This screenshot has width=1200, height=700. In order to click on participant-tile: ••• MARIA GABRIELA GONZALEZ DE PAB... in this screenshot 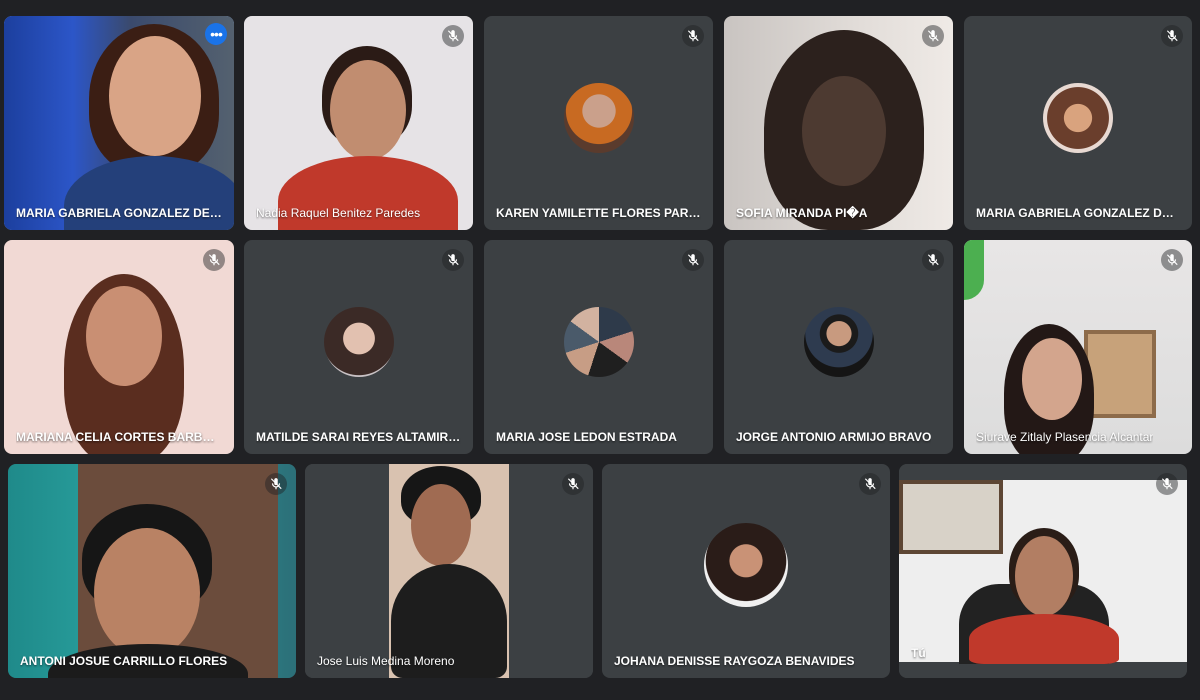, I will do `click(119, 123)`.